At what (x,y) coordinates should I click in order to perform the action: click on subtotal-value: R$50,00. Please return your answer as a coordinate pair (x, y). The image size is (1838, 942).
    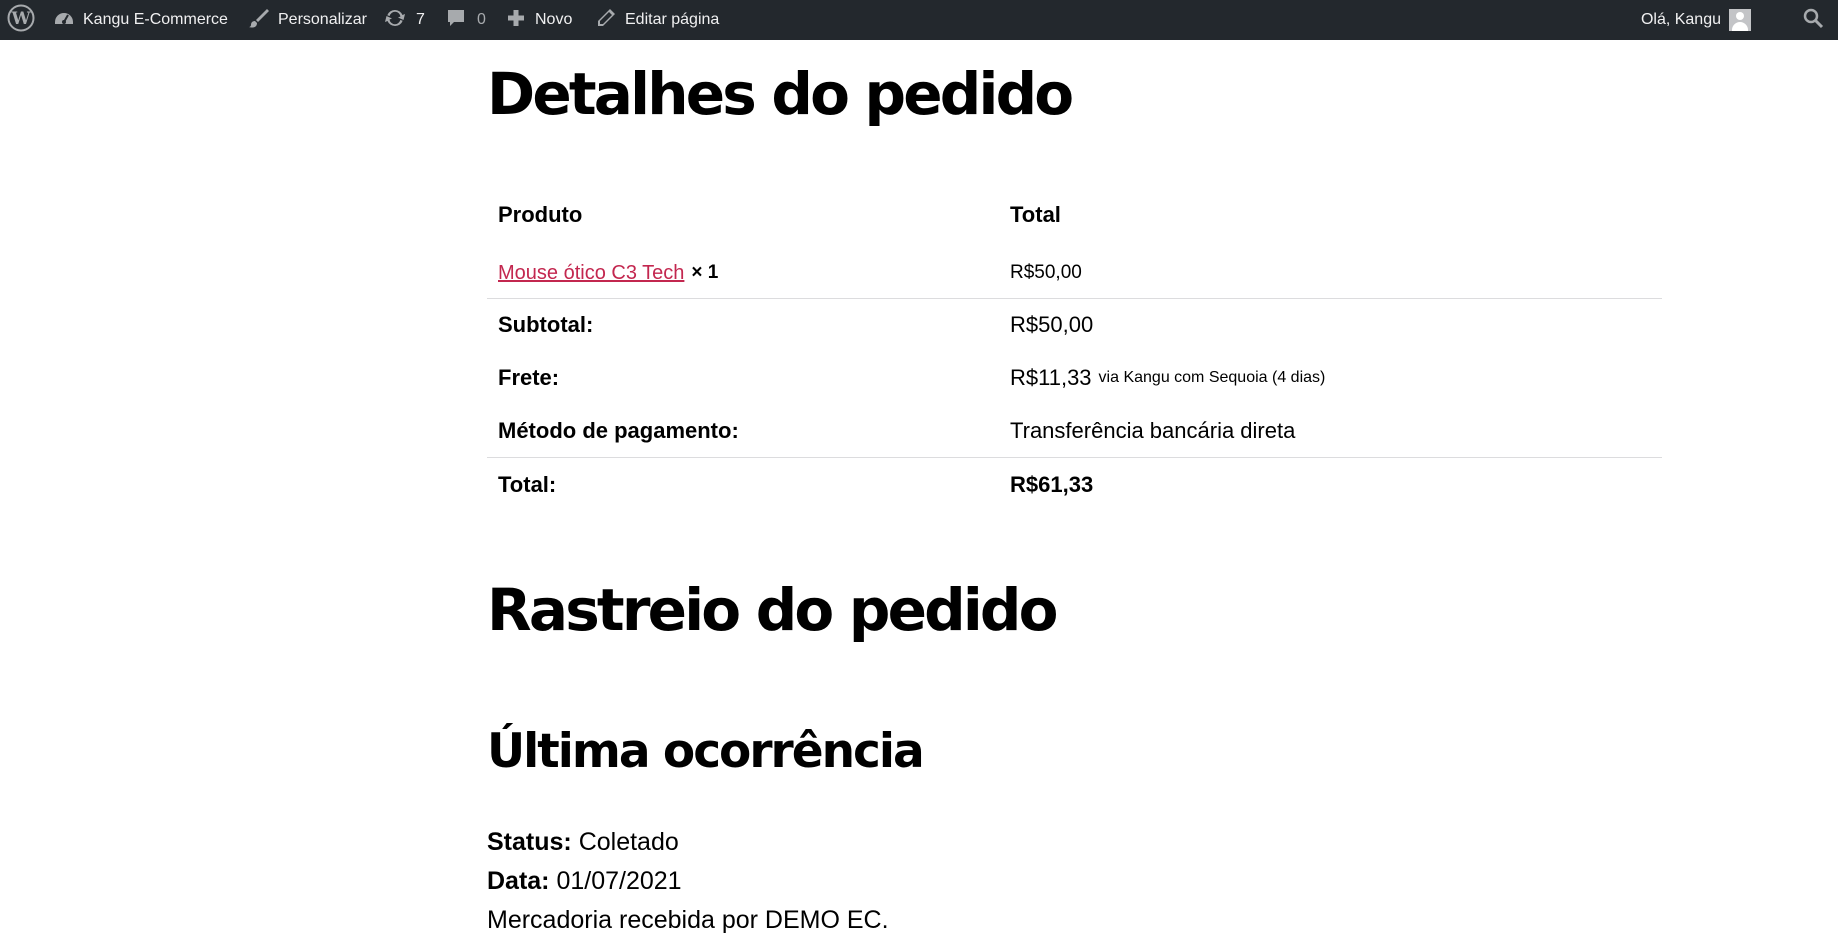
    Looking at the image, I should click on (1052, 324).